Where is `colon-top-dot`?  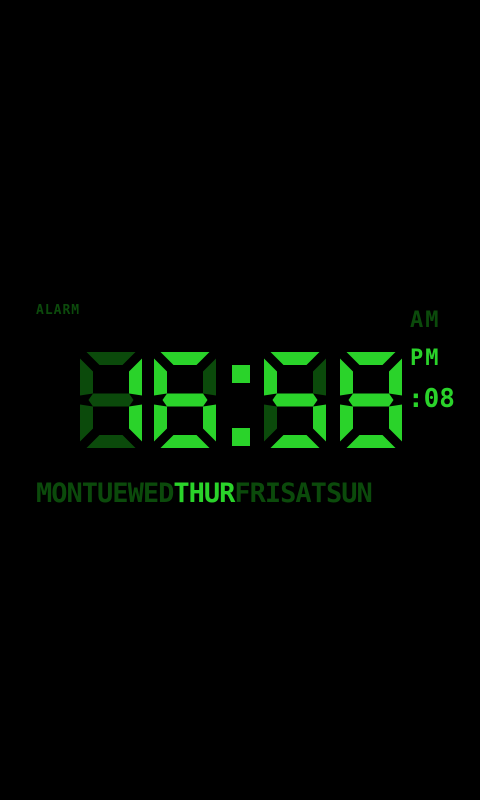 colon-top-dot is located at coordinates (241, 374).